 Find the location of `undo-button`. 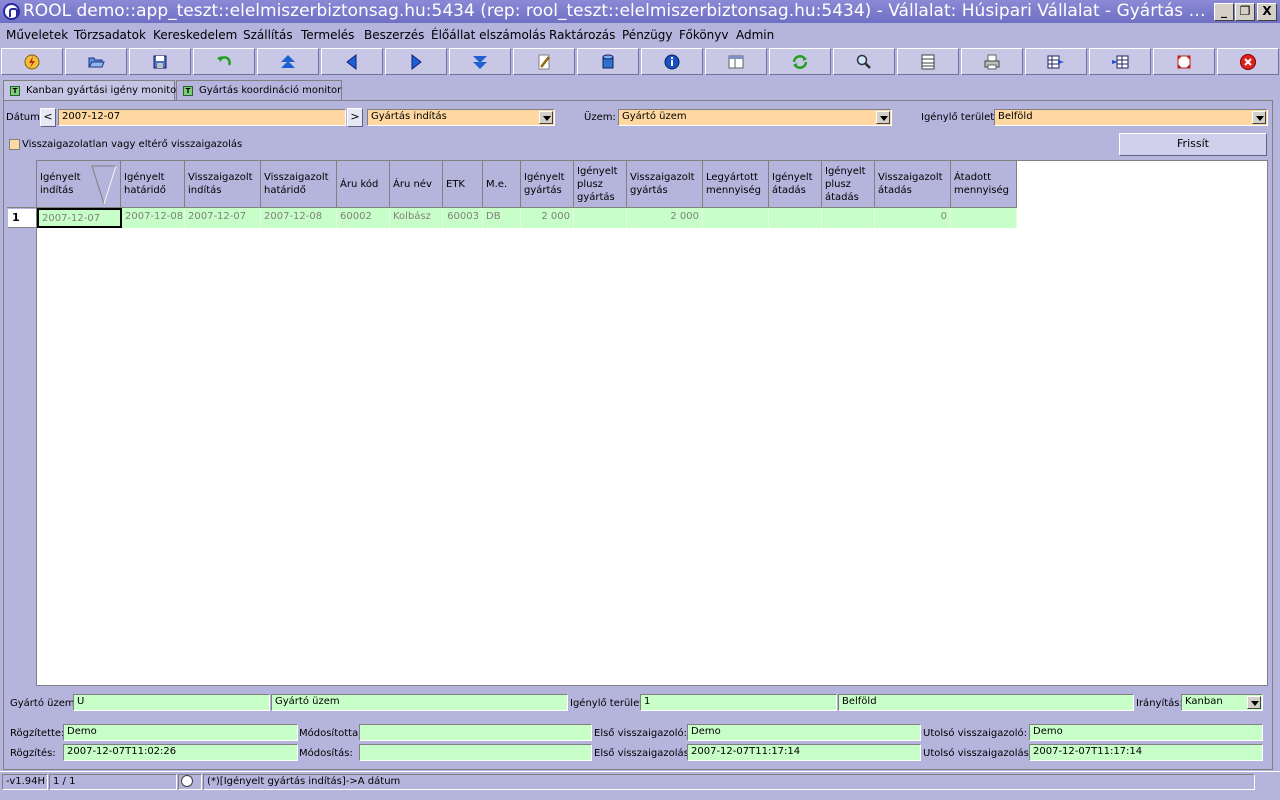

undo-button is located at coordinates (224, 61).